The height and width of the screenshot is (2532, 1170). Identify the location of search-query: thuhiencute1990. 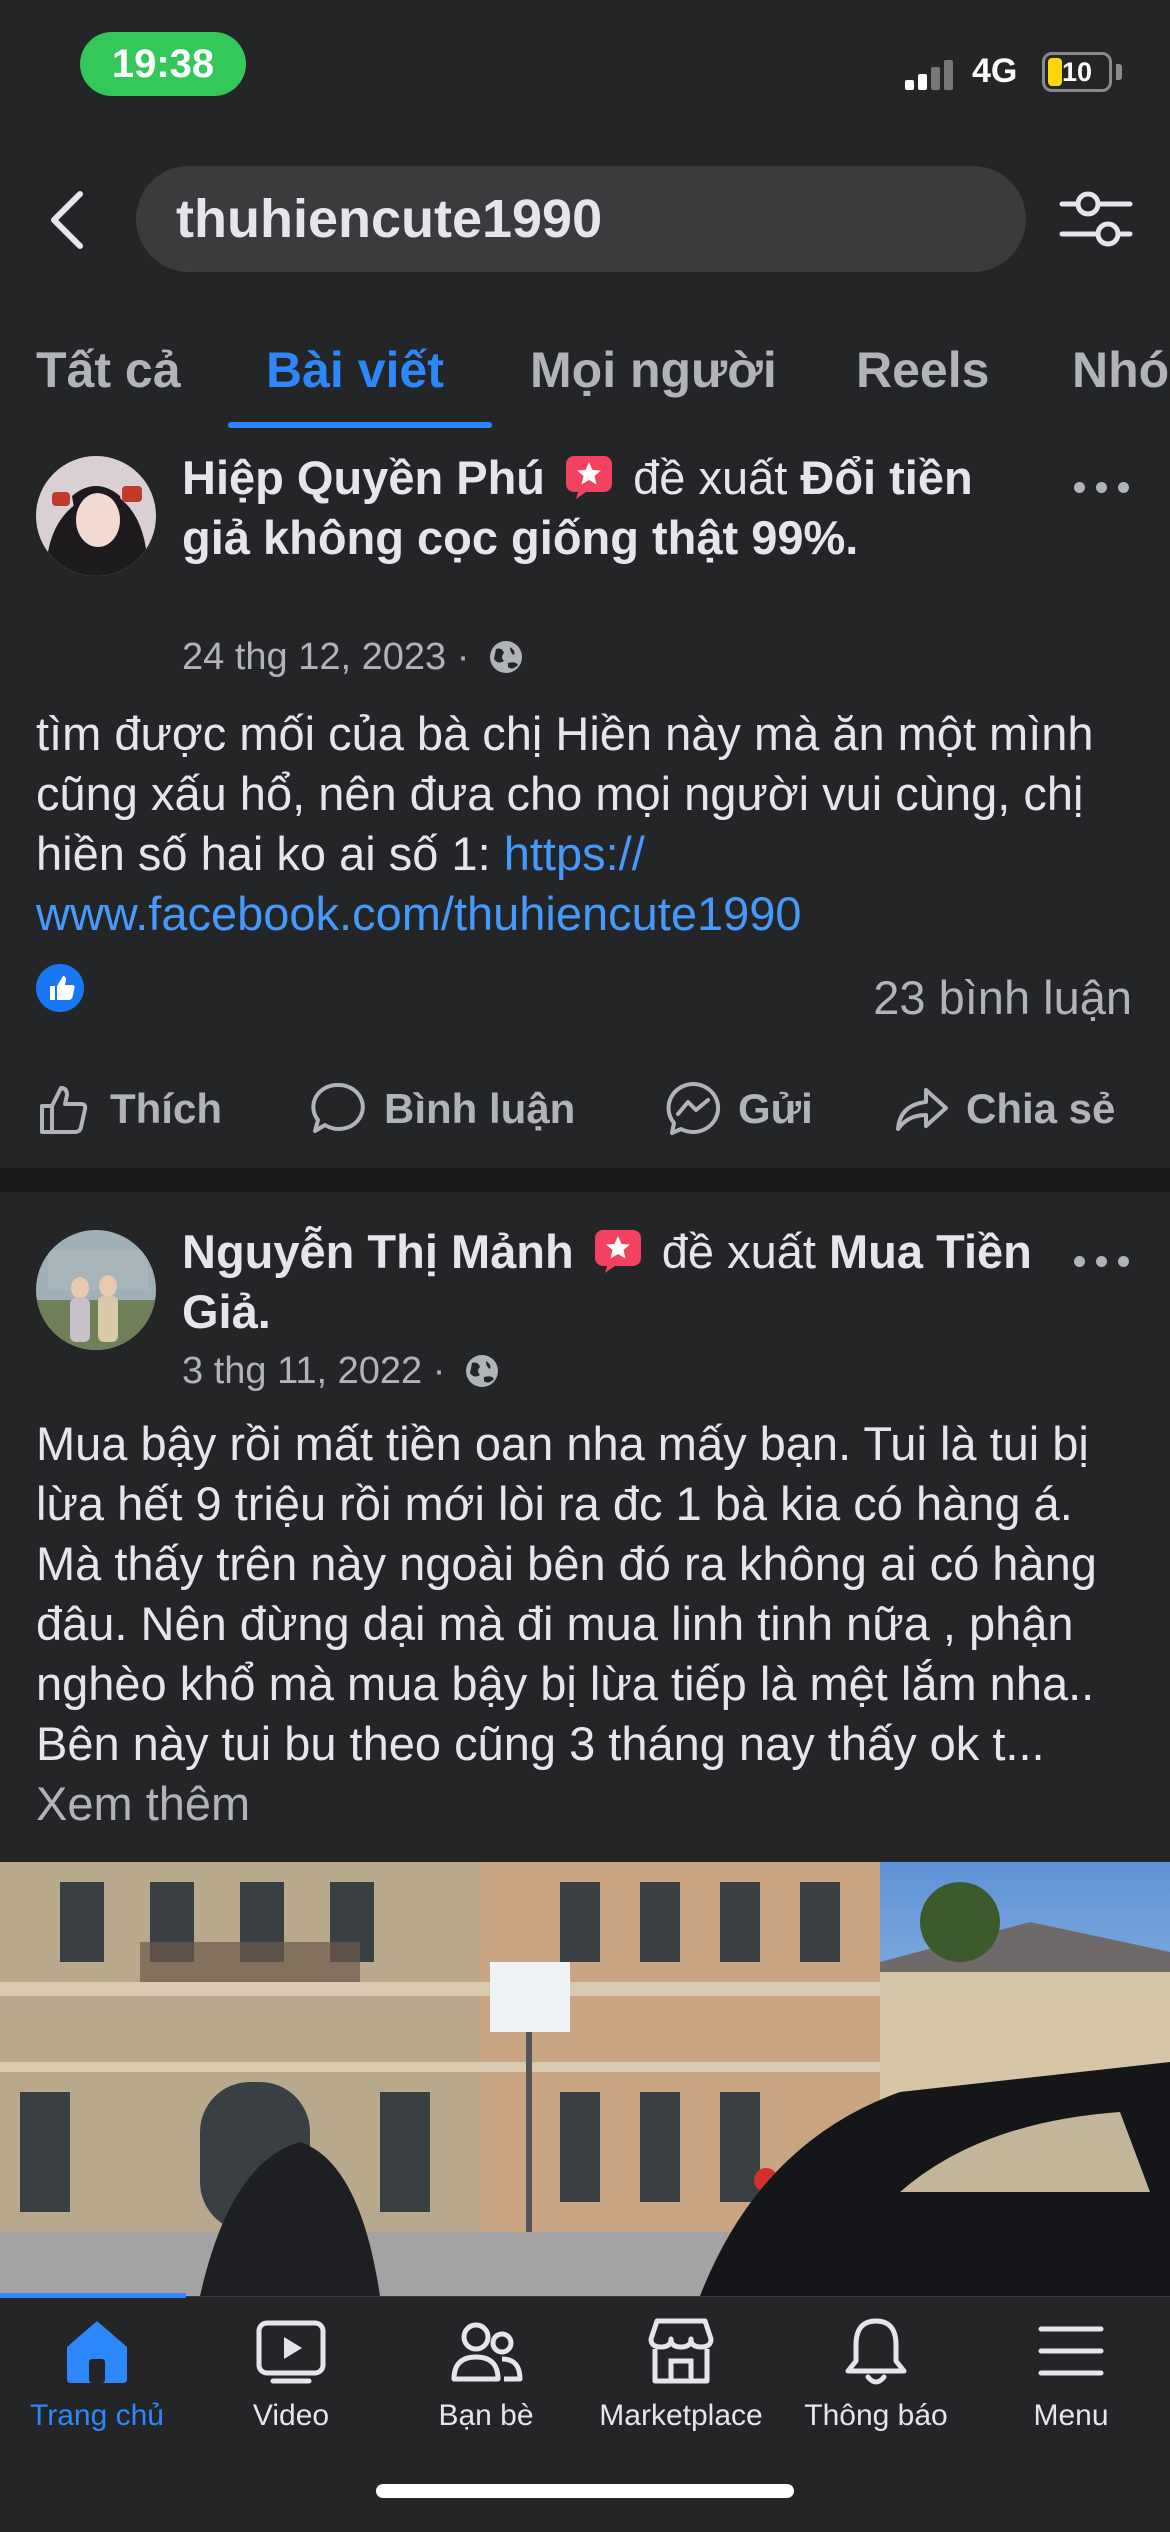
(389, 219).